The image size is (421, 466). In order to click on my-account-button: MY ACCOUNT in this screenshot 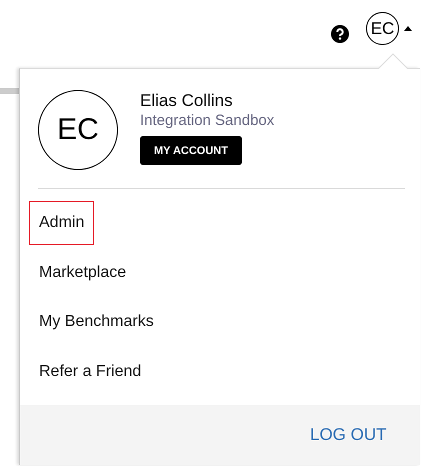, I will do `click(191, 150)`.